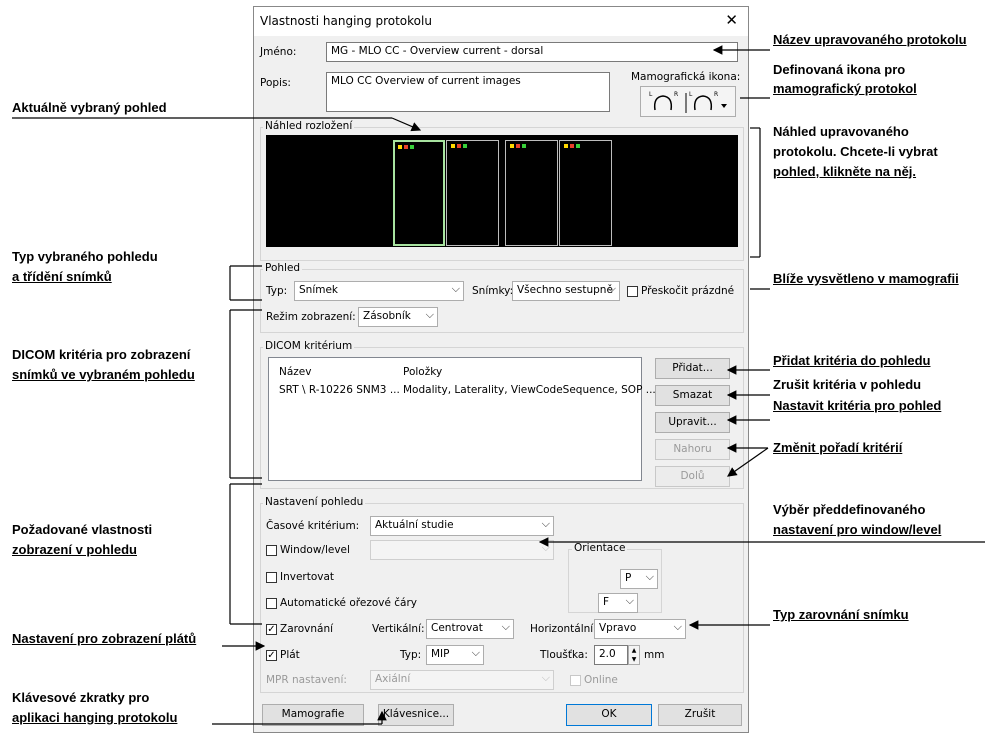  What do you see at coordinates (95, 717) in the screenshot?
I see `annotation-shortcuts-2: aplikaci hanging protokolu` at bounding box center [95, 717].